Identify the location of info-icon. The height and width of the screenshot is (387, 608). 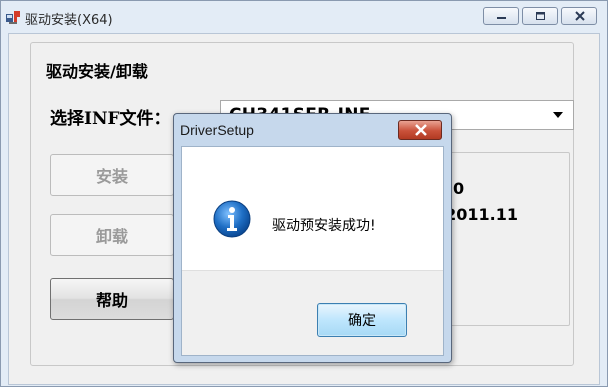
(232, 219).